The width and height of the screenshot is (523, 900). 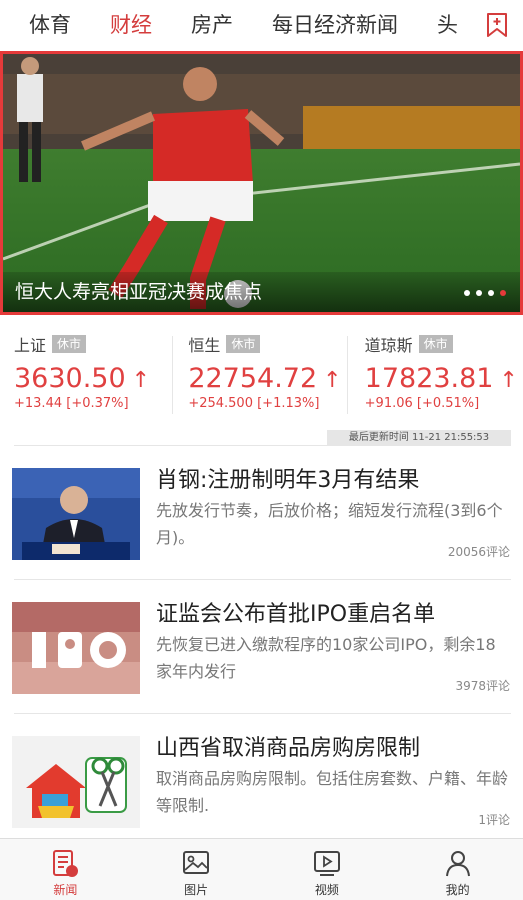 I want to click on tab-label: 视频, so click(x=326, y=890).